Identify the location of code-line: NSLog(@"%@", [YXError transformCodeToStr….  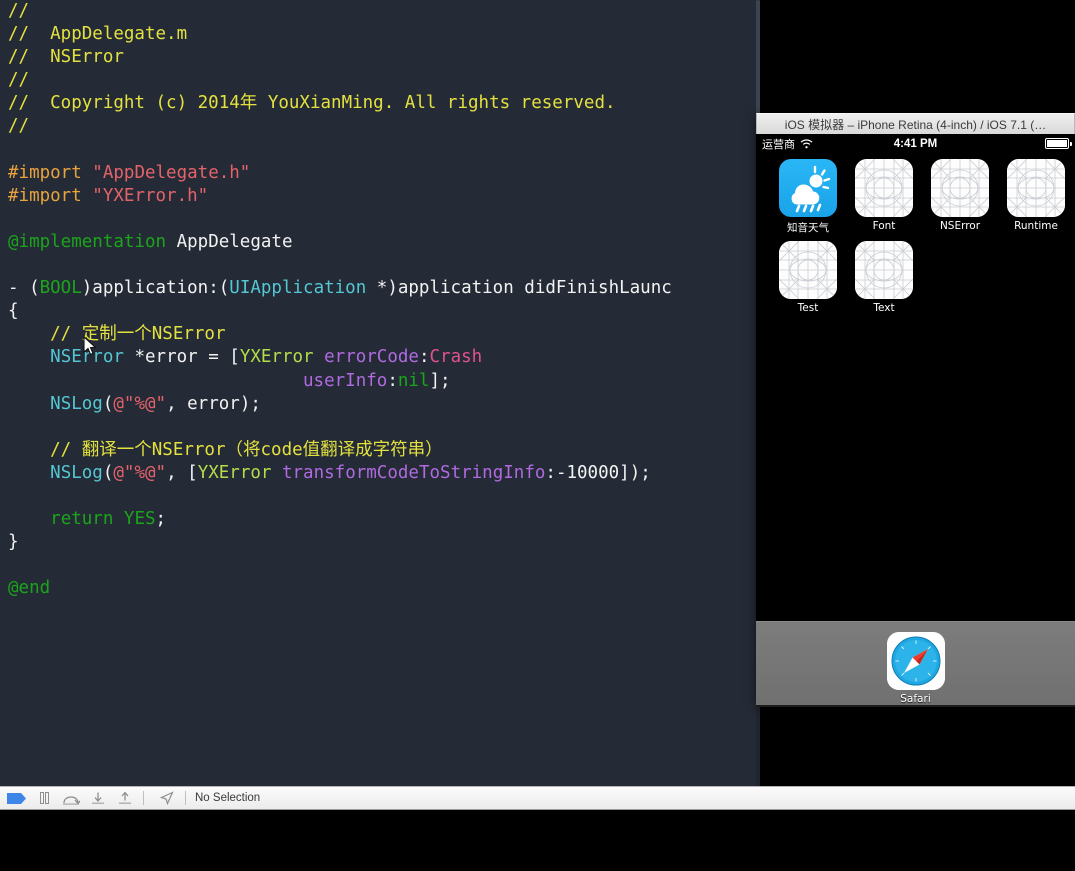
(340, 473).